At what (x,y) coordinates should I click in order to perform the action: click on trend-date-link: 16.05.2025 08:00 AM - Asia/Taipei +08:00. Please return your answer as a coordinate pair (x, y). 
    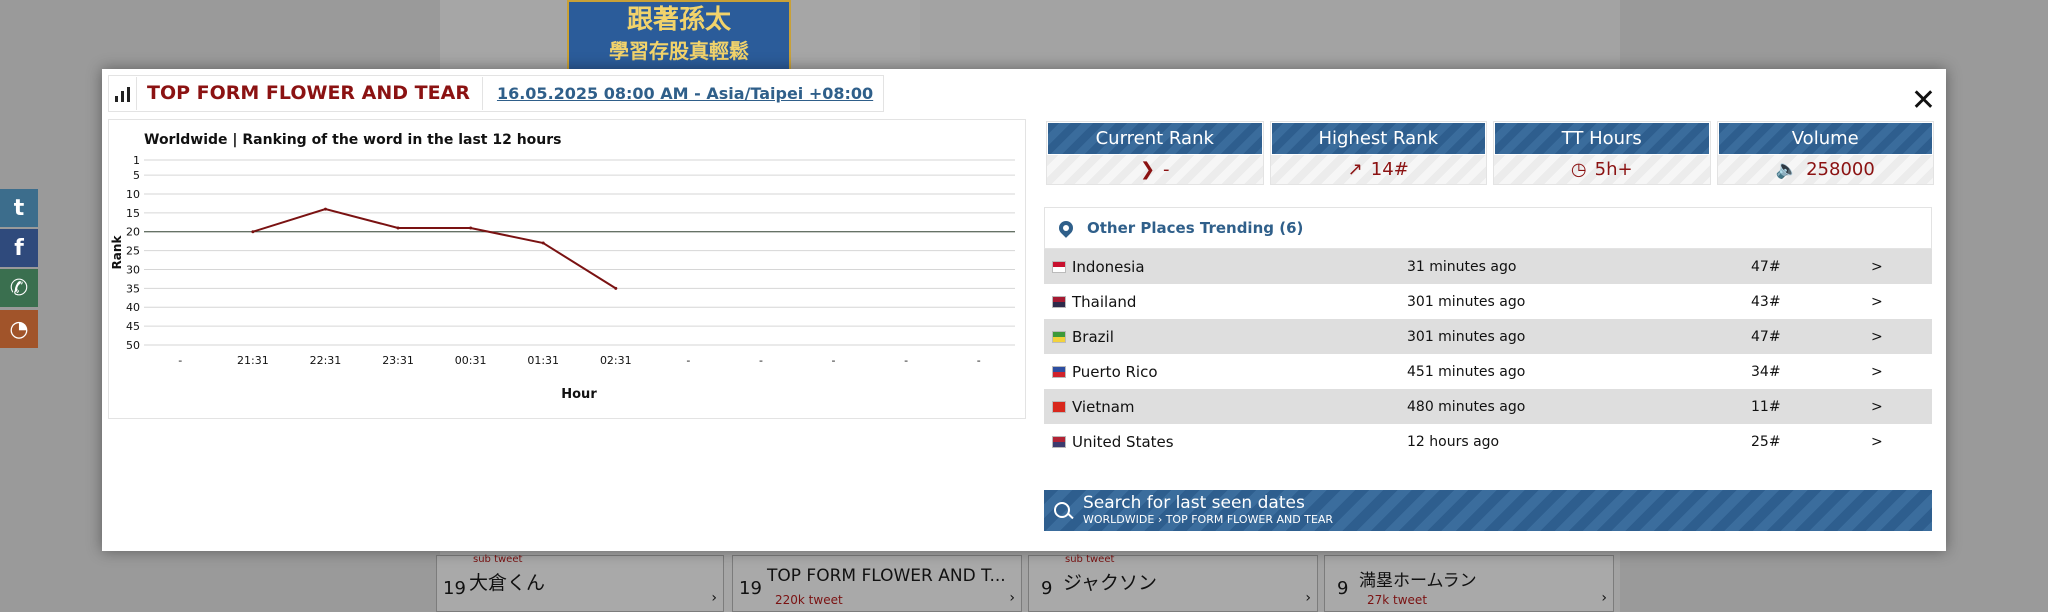
    Looking at the image, I should click on (683, 93).